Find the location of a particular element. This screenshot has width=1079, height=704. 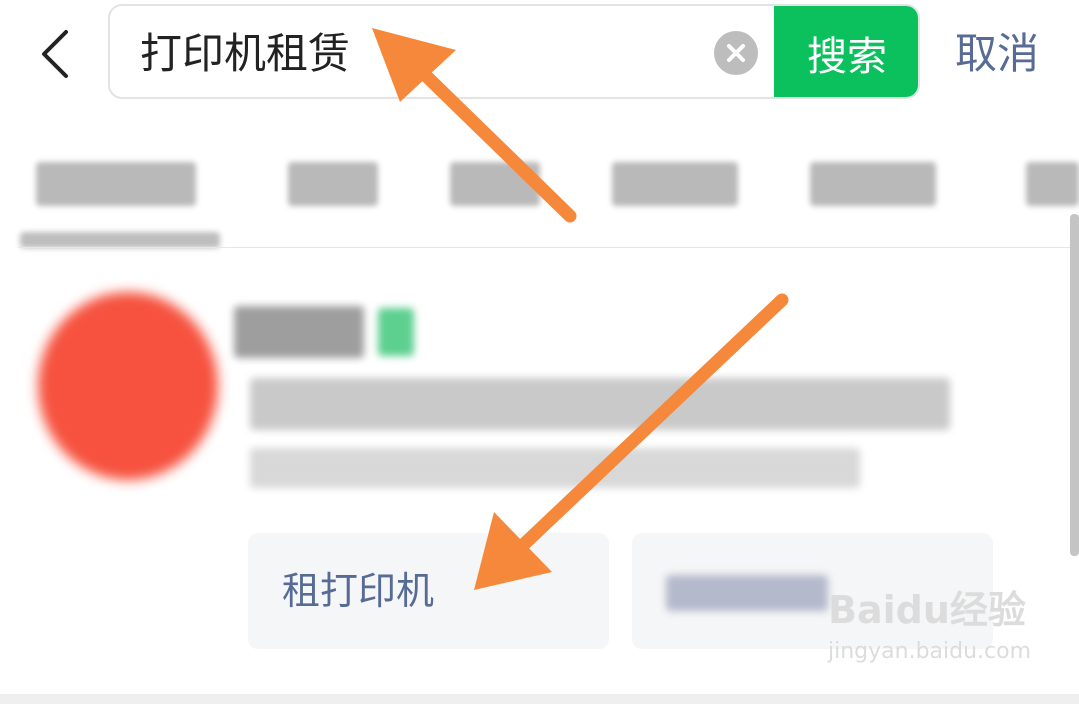

back-arrow-icon is located at coordinates (55, 54).